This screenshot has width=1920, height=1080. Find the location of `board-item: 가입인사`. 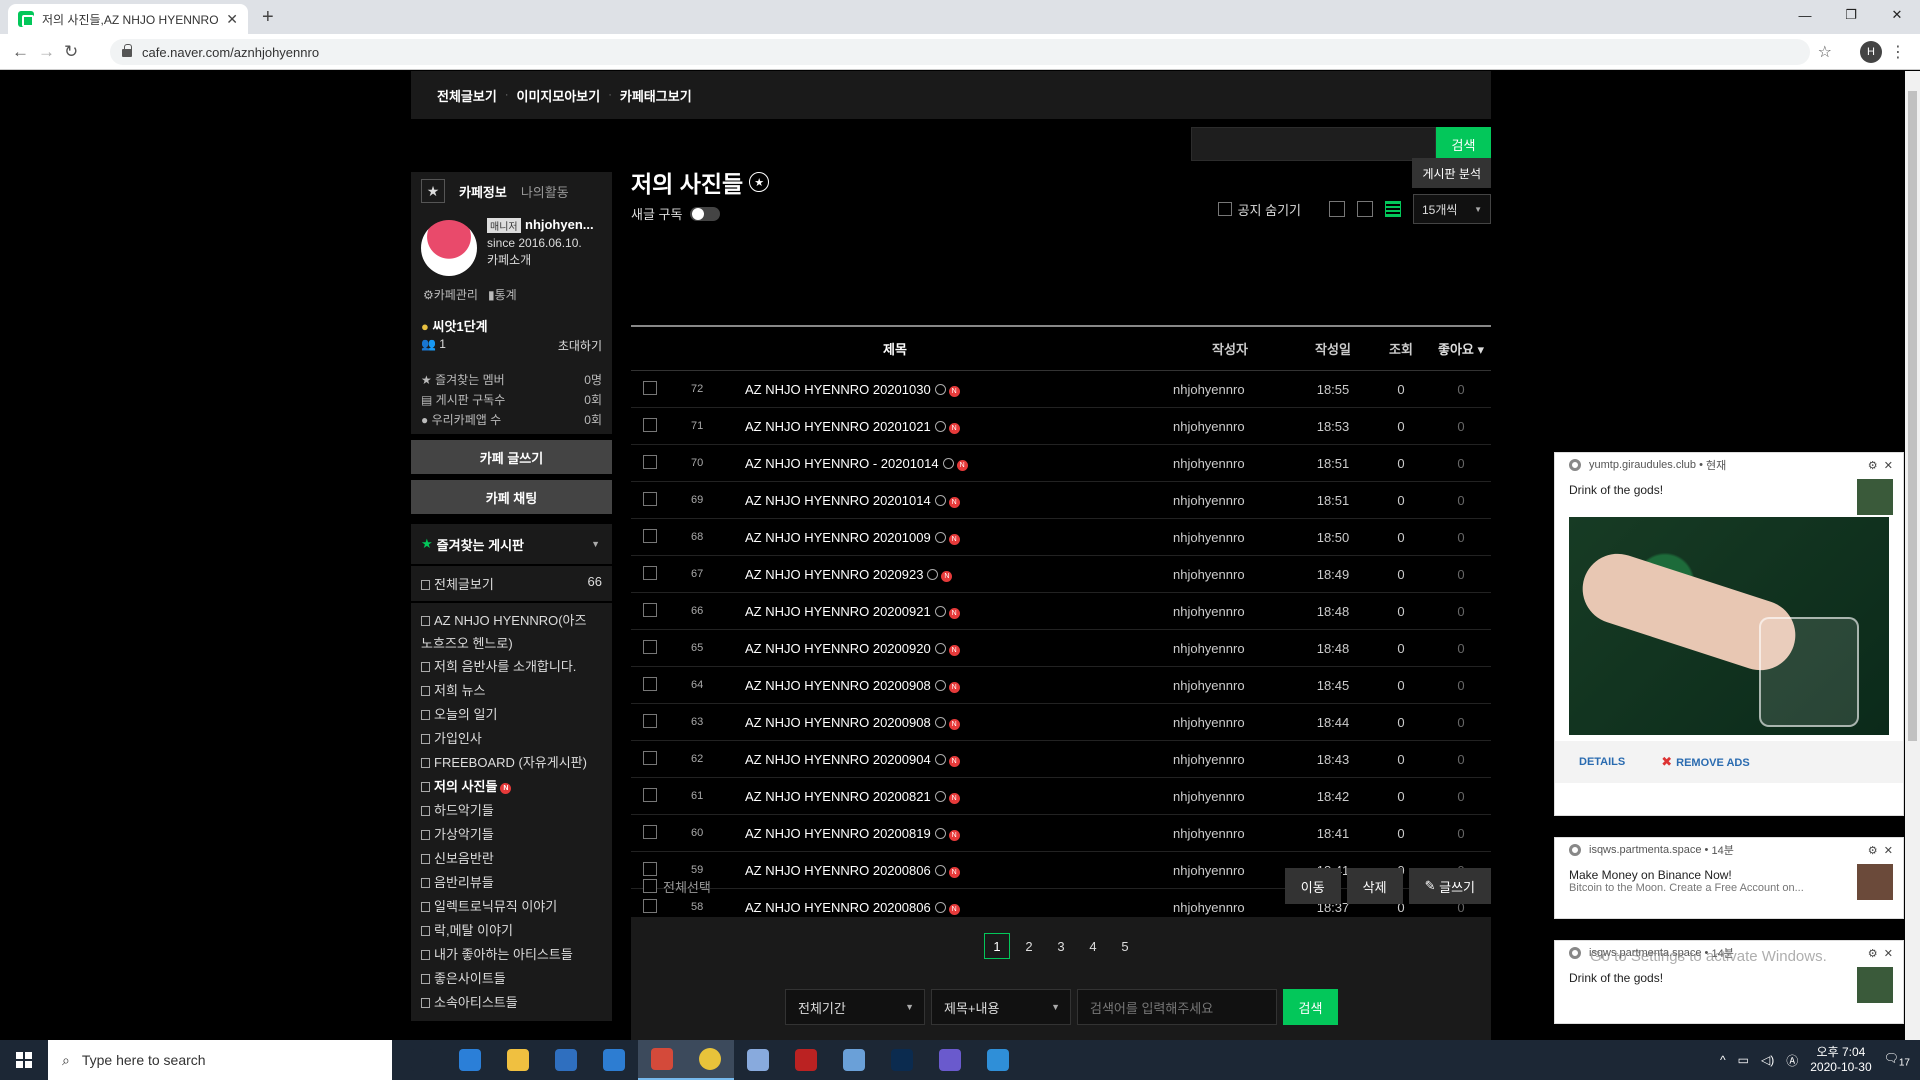

board-item: 가입인사 is located at coordinates (511, 739).